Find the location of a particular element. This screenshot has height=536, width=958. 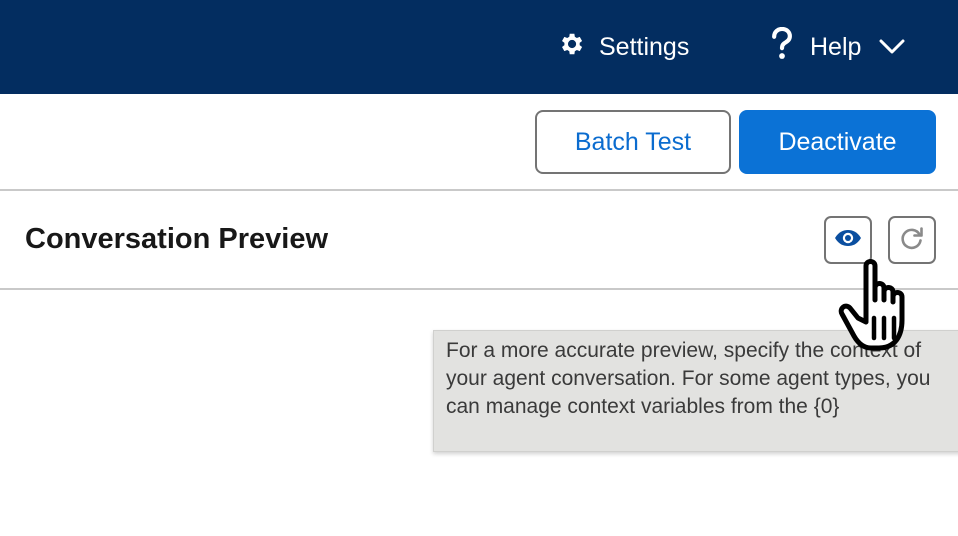

deactivate-button: Deactivate is located at coordinates (837, 142).